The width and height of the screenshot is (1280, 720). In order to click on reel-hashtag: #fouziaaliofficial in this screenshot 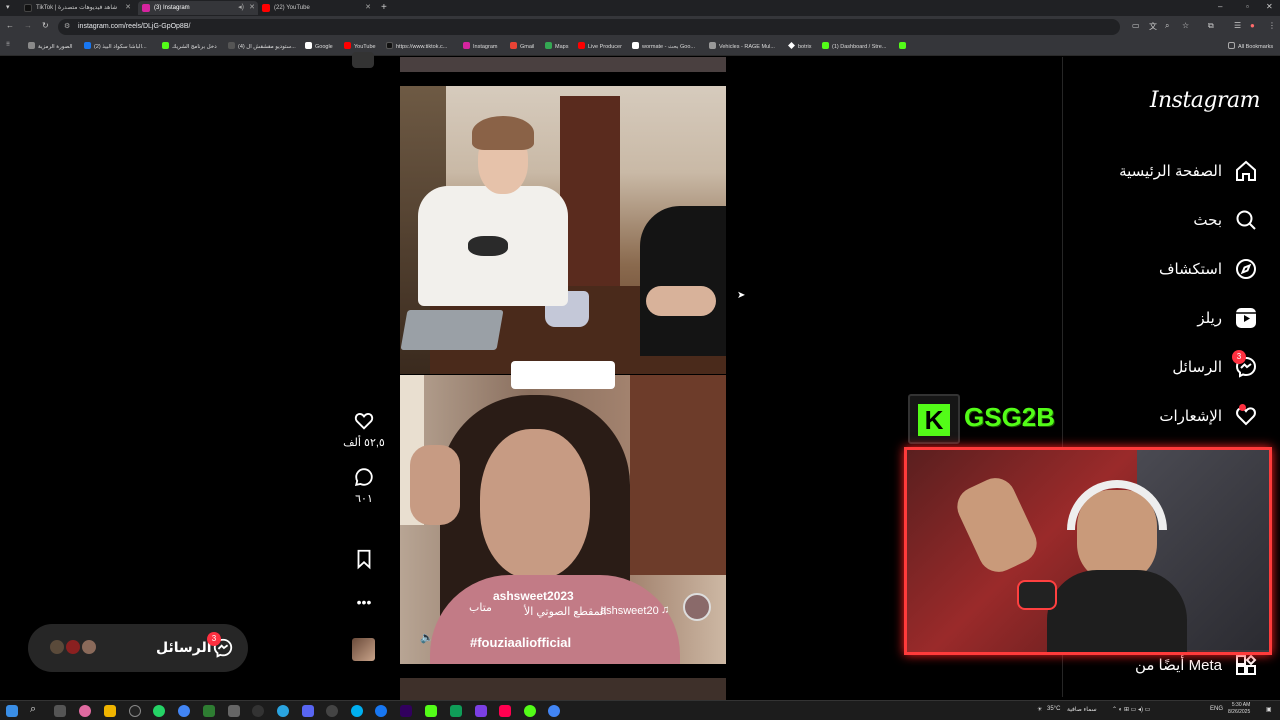, I will do `click(520, 642)`.